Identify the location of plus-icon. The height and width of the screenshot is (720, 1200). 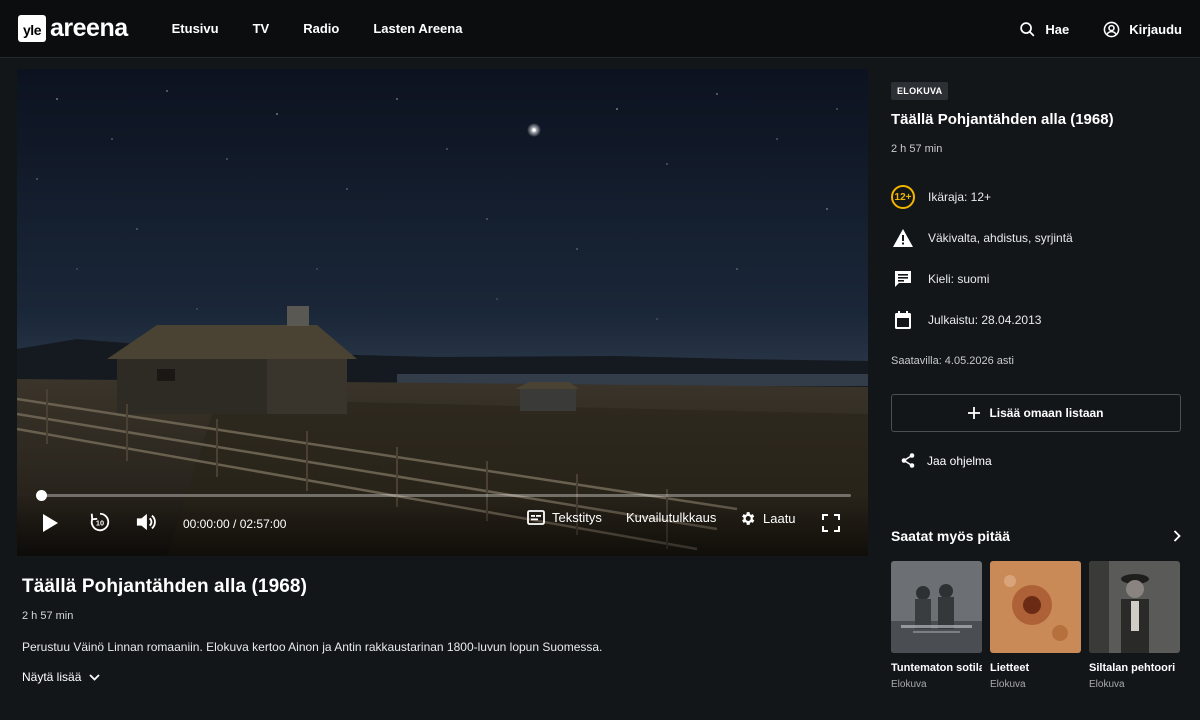
(974, 413).